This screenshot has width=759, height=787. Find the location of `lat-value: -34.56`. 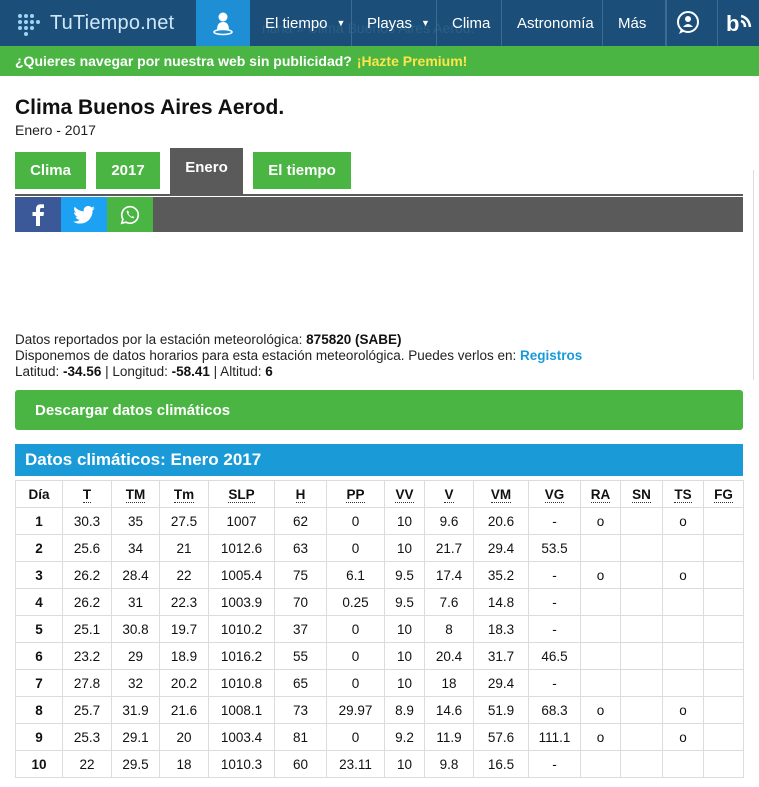

lat-value: -34.56 is located at coordinates (82, 371).